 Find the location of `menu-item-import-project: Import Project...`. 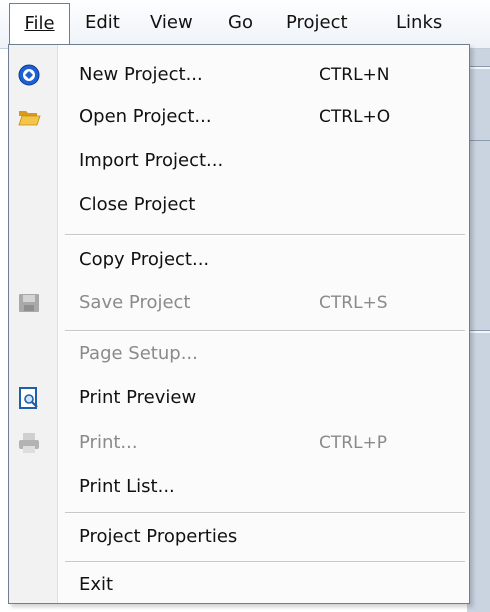

menu-item-import-project: Import Project... is located at coordinates (239, 161).